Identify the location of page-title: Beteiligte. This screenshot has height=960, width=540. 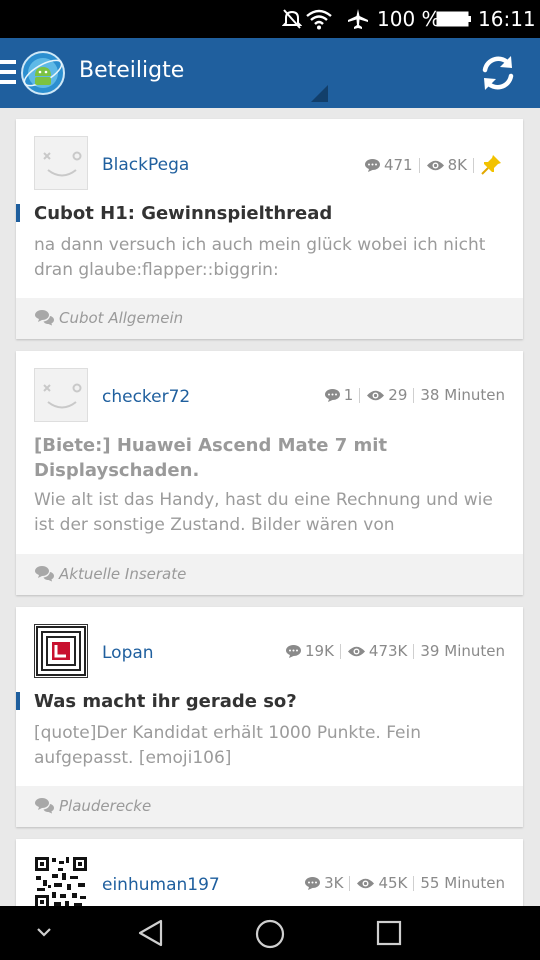
(132, 70).